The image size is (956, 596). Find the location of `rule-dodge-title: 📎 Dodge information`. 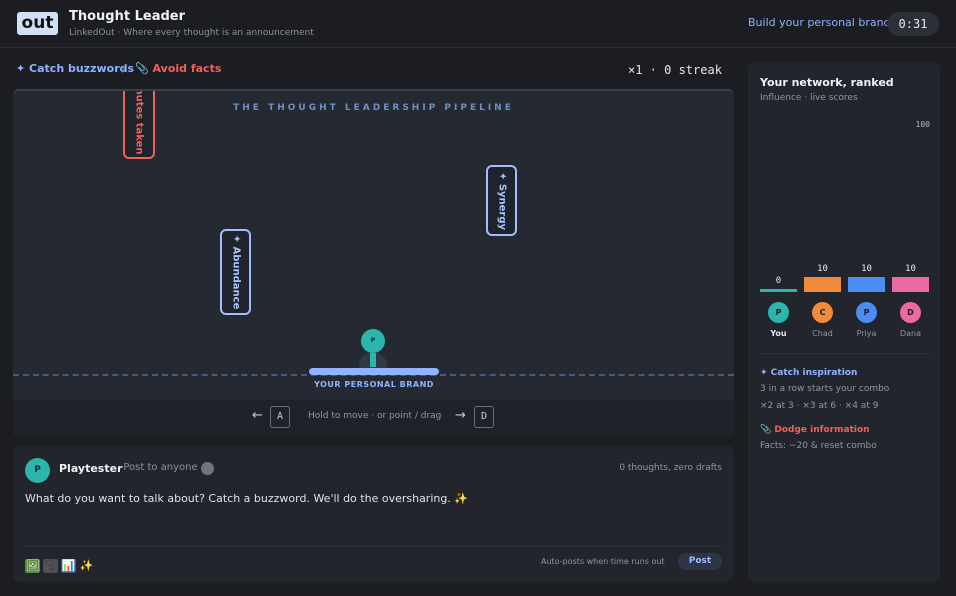

rule-dodge-title: 📎 Dodge information is located at coordinates (815, 430).